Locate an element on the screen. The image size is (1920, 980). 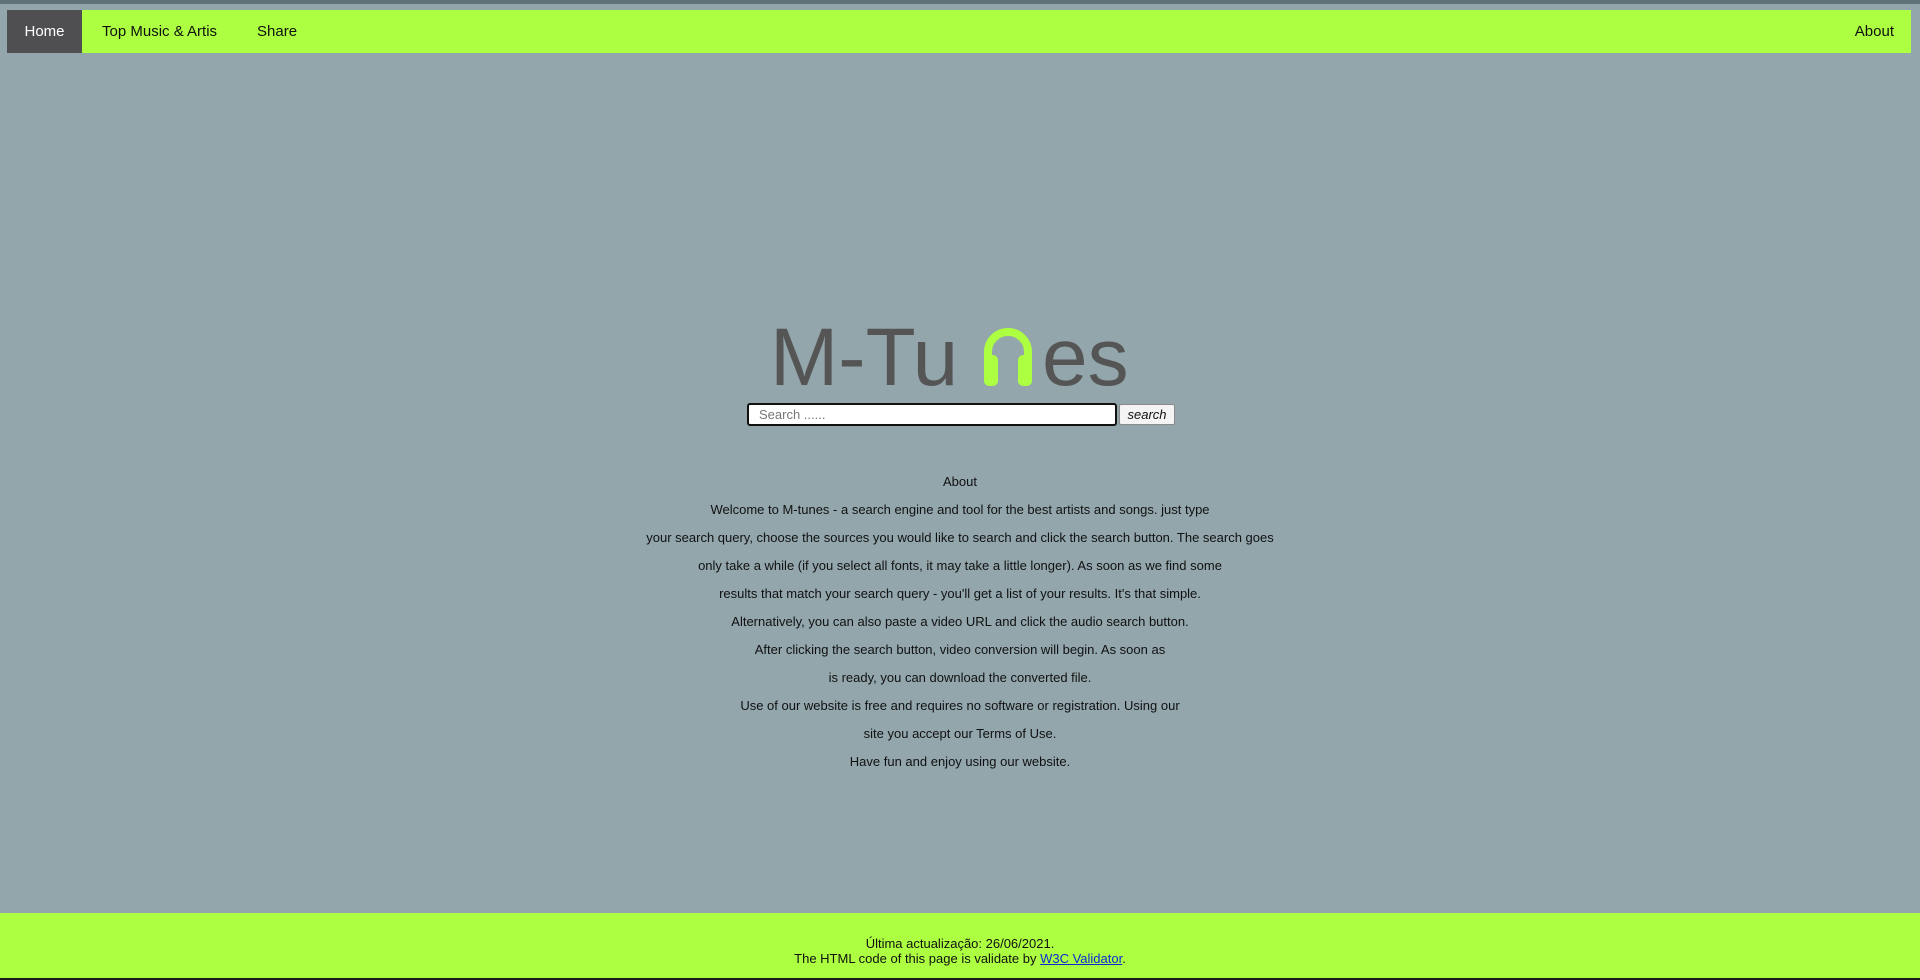
search-button: search is located at coordinates (1147, 414).